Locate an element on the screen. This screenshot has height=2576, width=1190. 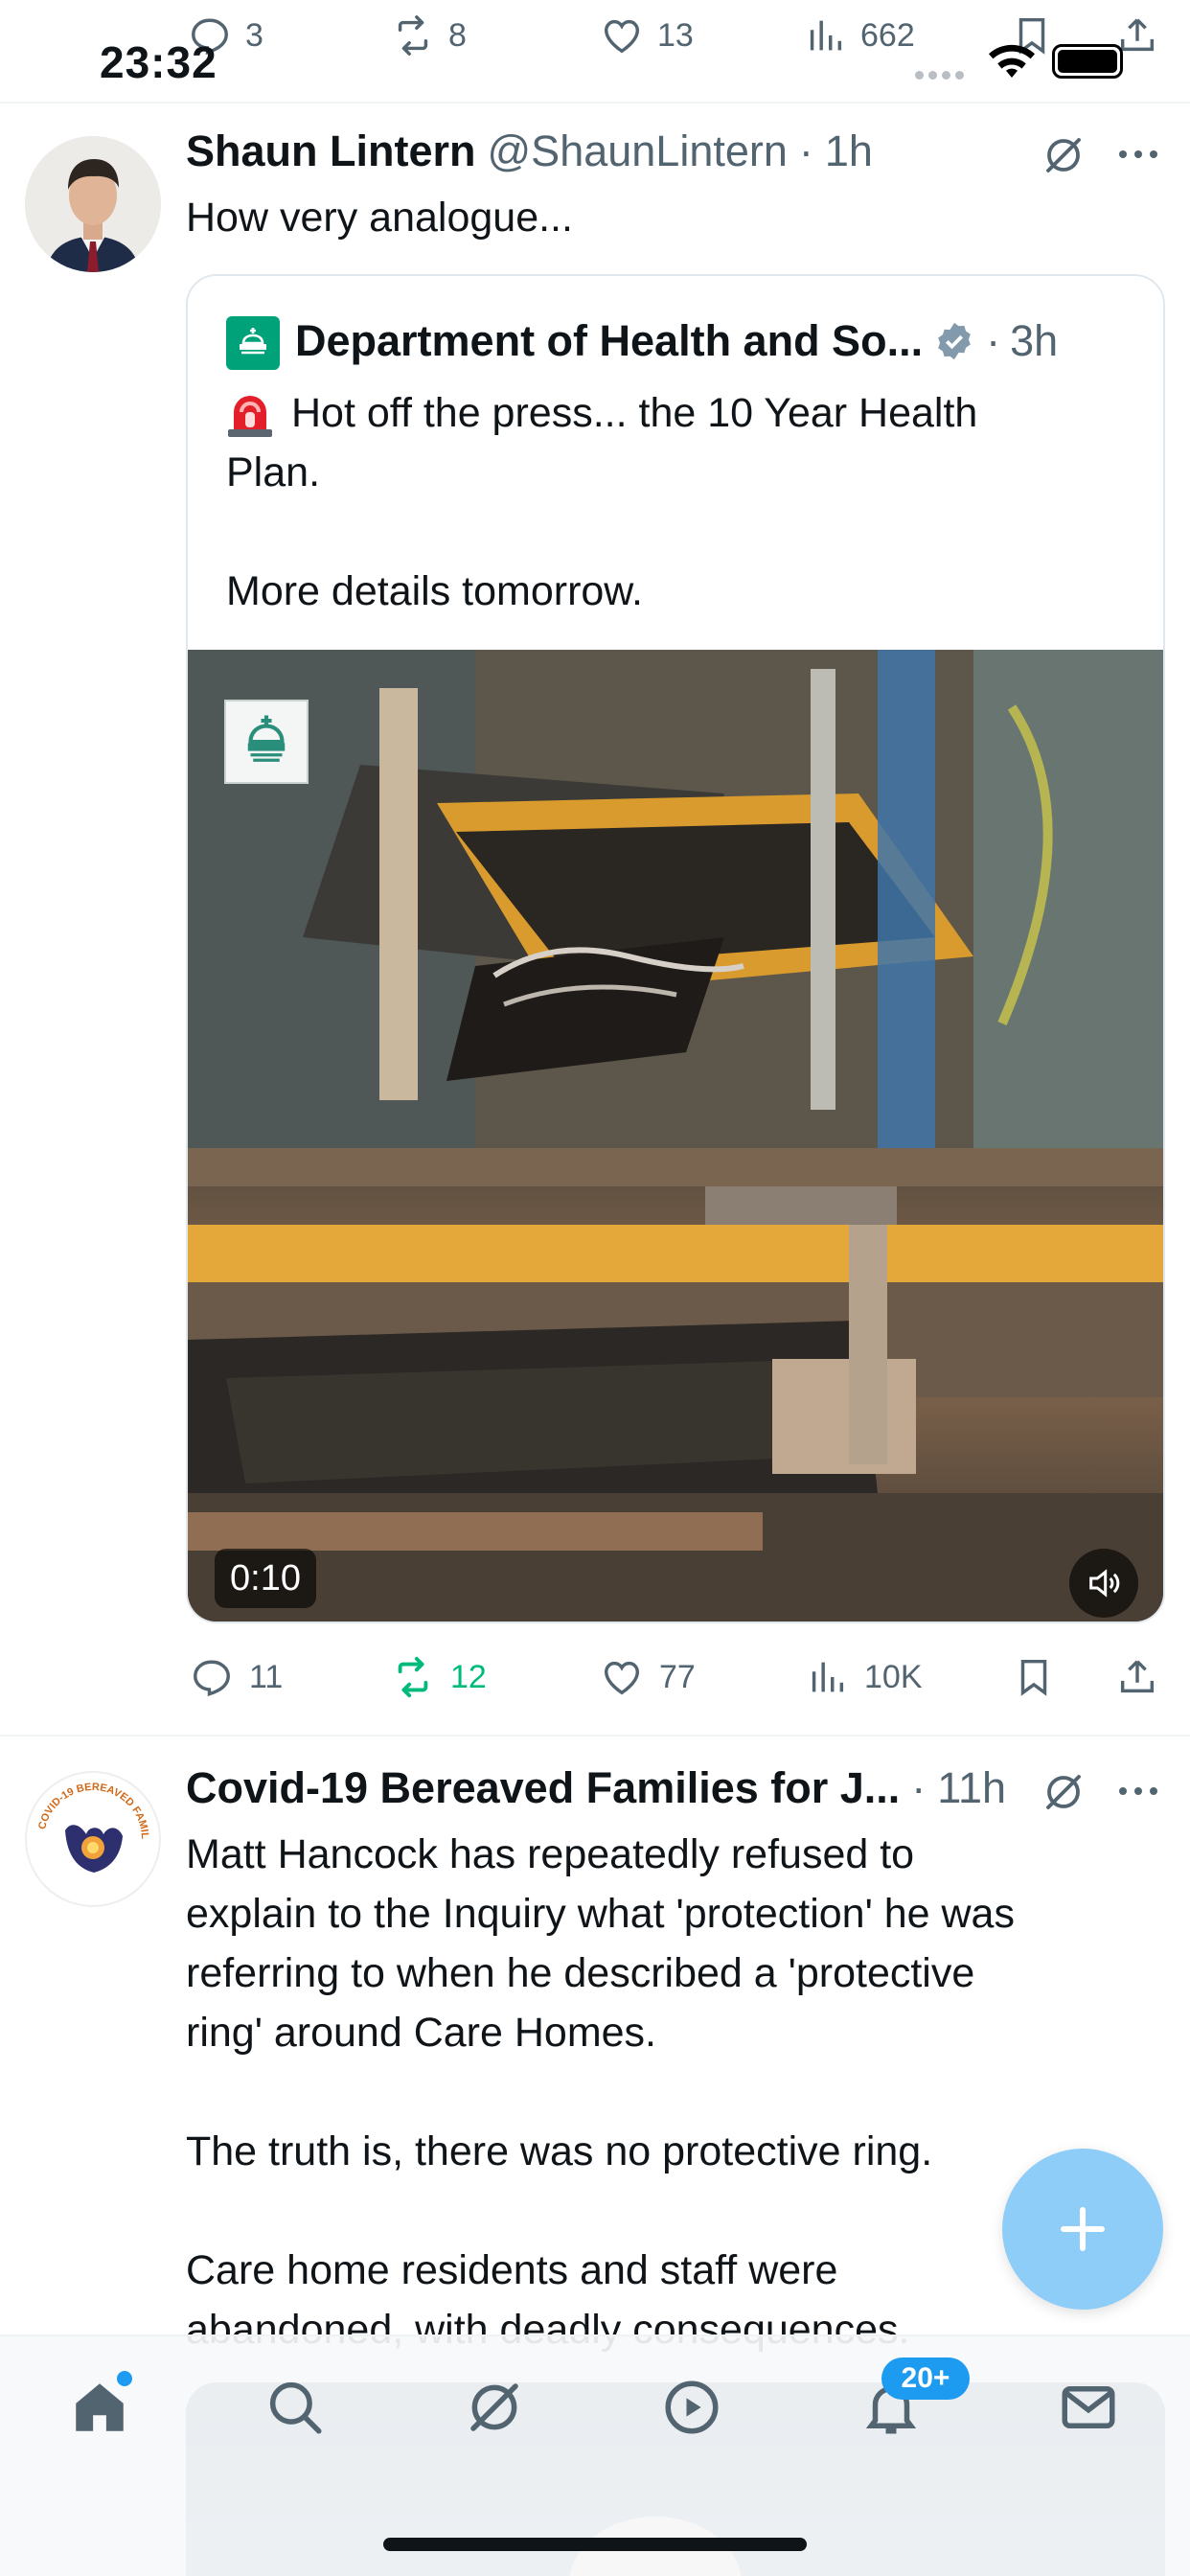
prev-views-count: 662 is located at coordinates (888, 35).